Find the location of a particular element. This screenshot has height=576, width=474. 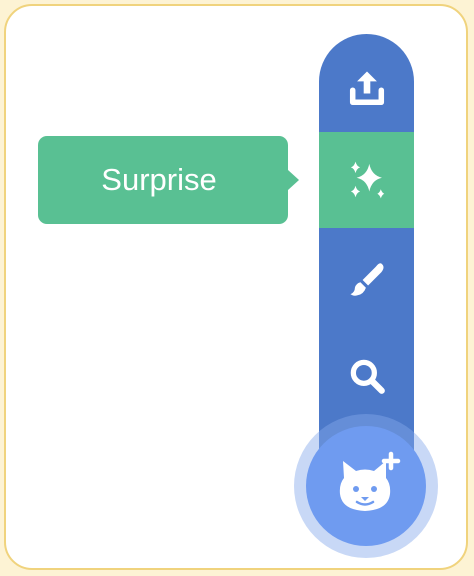

search-sprite-button is located at coordinates (366, 376).